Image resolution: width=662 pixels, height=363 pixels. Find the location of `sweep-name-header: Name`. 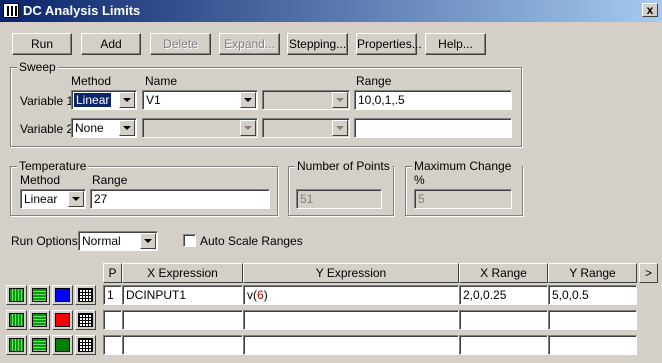

sweep-name-header: Name is located at coordinates (161, 81).